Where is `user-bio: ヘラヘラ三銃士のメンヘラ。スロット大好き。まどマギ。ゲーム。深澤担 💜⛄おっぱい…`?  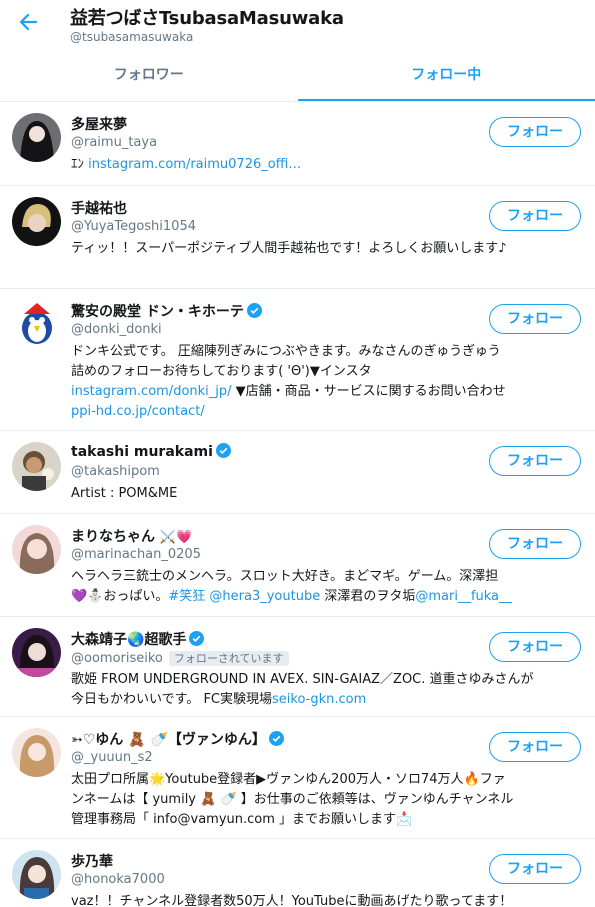
user-bio: ヘラヘラ三銃士のメンヘラ。スロット大好き。まどマギ。ゲーム。深澤担 💜⛄おっぱい… is located at coordinates (326, 587).